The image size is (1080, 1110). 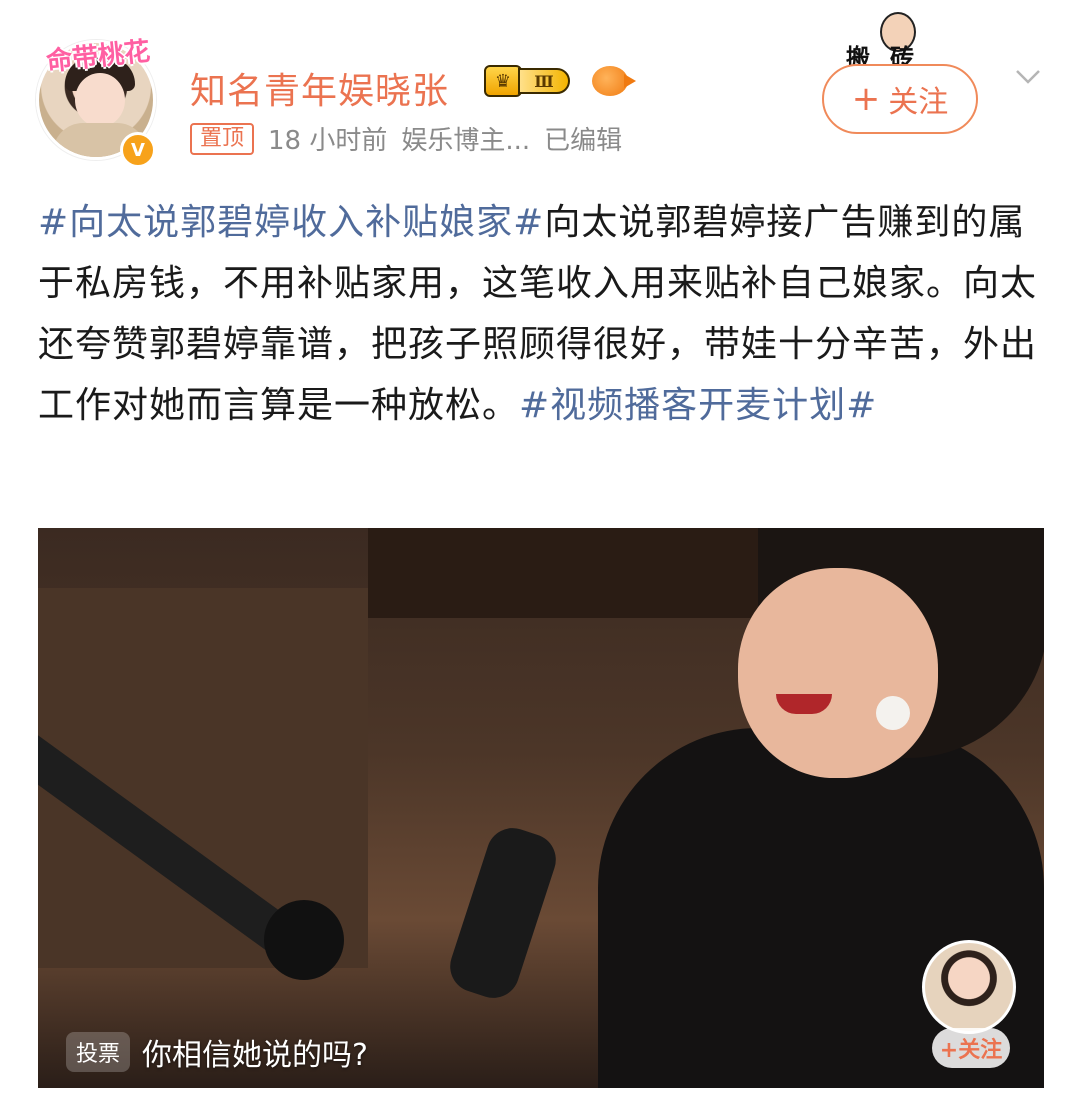 What do you see at coordinates (304, 940) in the screenshot?
I see `mic-joint` at bounding box center [304, 940].